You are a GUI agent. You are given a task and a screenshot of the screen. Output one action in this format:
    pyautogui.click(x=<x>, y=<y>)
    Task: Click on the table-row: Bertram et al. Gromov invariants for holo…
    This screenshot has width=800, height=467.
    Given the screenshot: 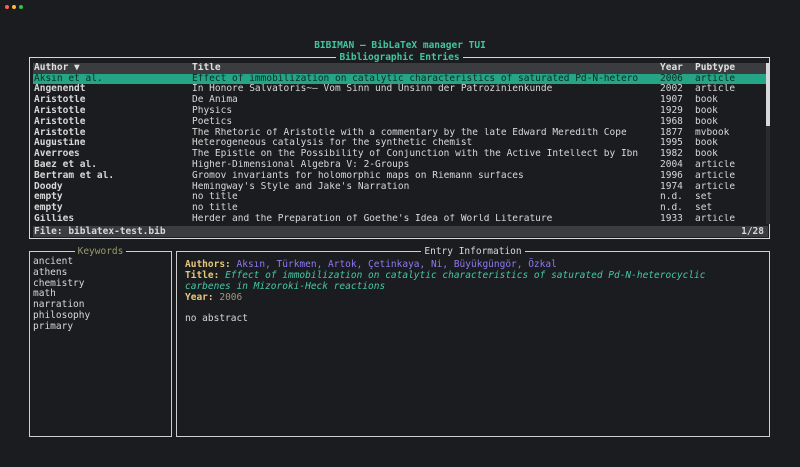 What is the action you would take?
    pyautogui.click(x=399, y=176)
    